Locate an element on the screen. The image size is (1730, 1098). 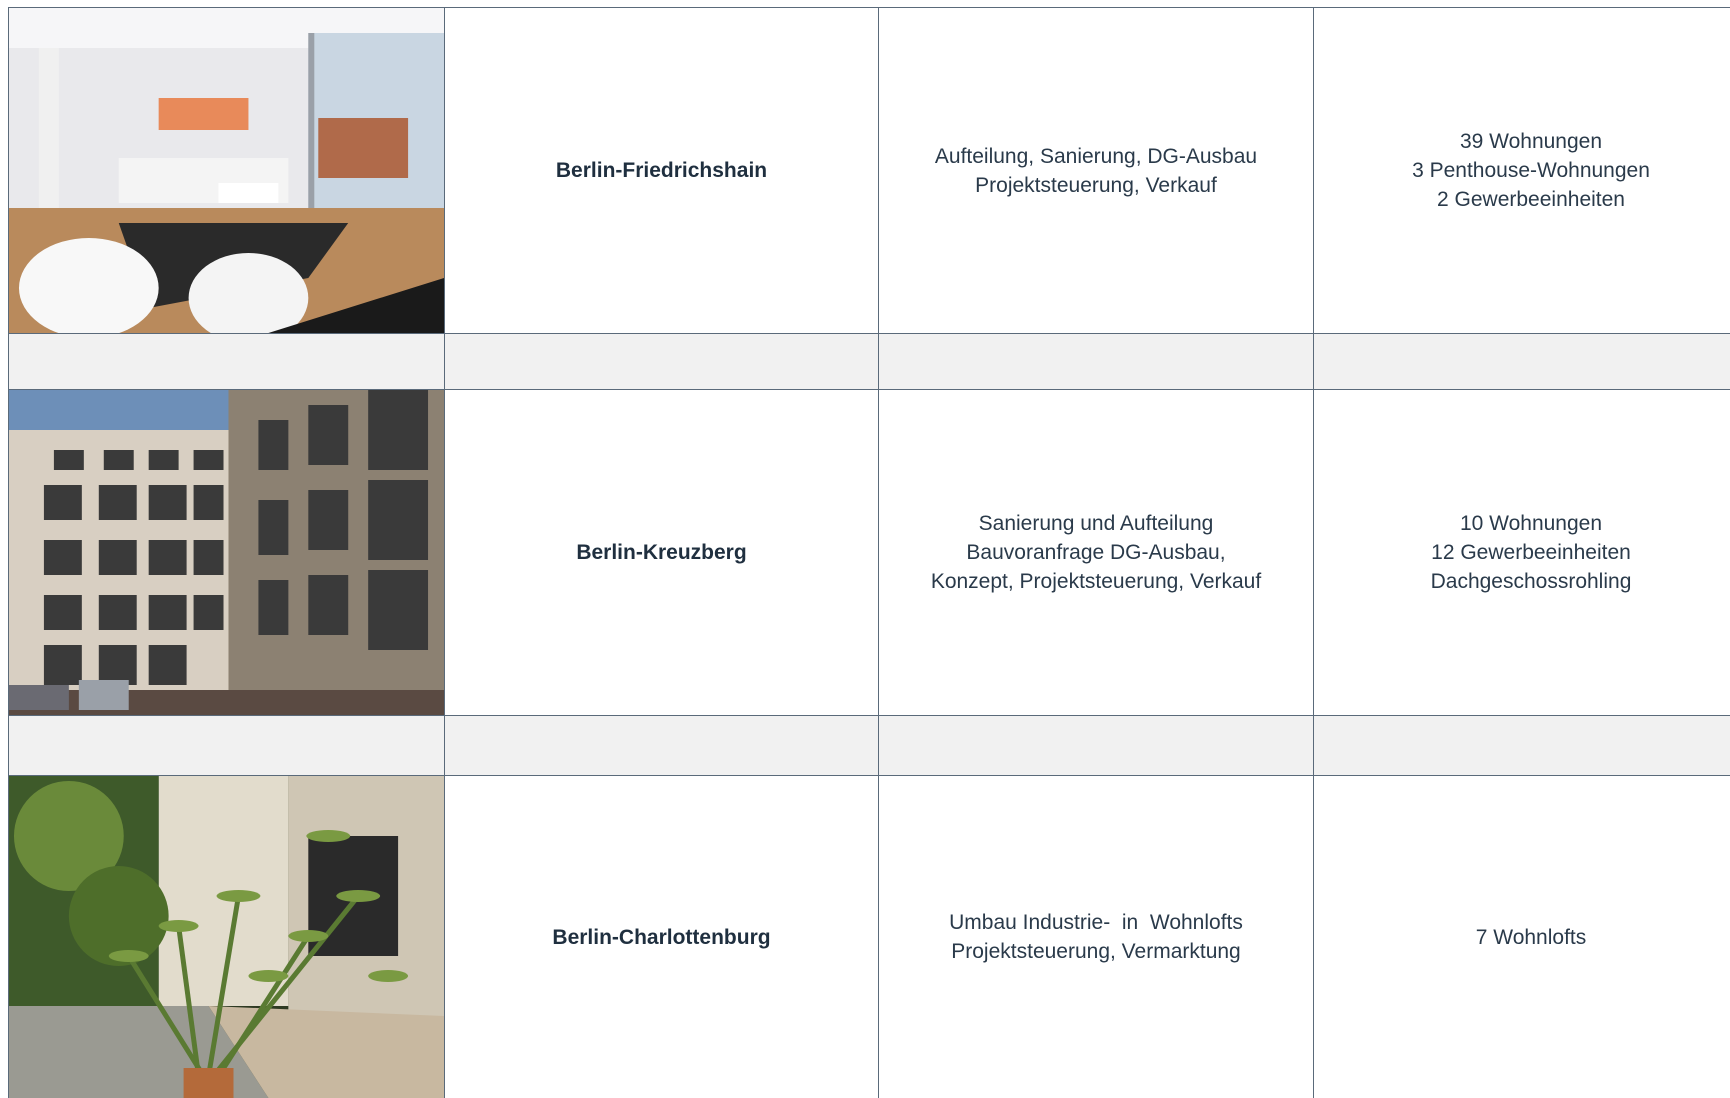
units-line: 3 Penthouse-Wohnungen is located at coordinates (1531, 170).